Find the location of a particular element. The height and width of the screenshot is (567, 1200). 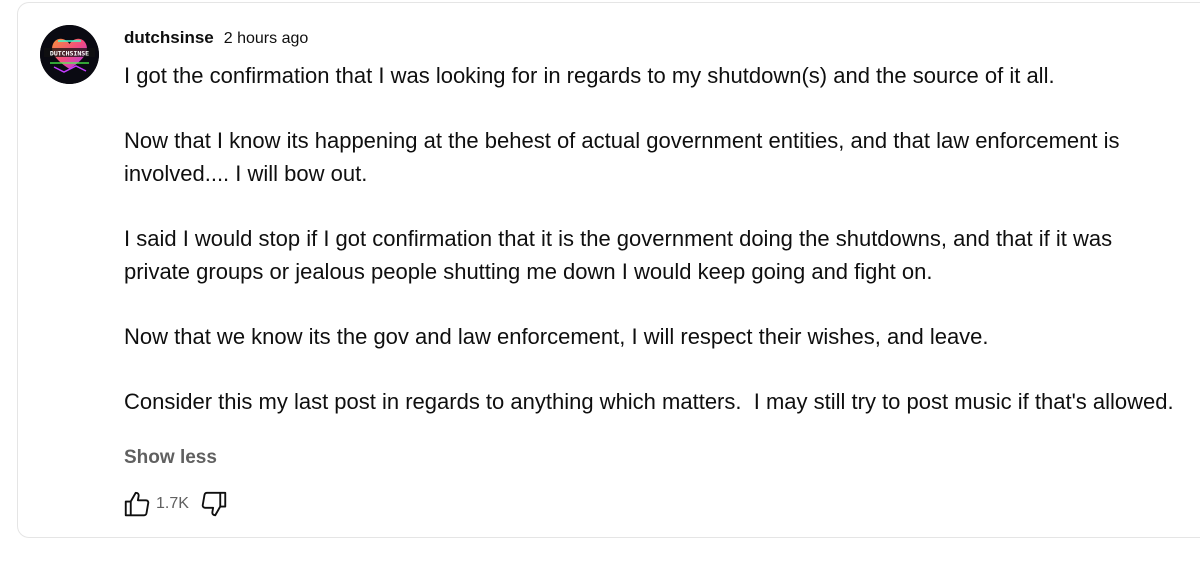

author-name: dutchsinse is located at coordinates (169, 38).